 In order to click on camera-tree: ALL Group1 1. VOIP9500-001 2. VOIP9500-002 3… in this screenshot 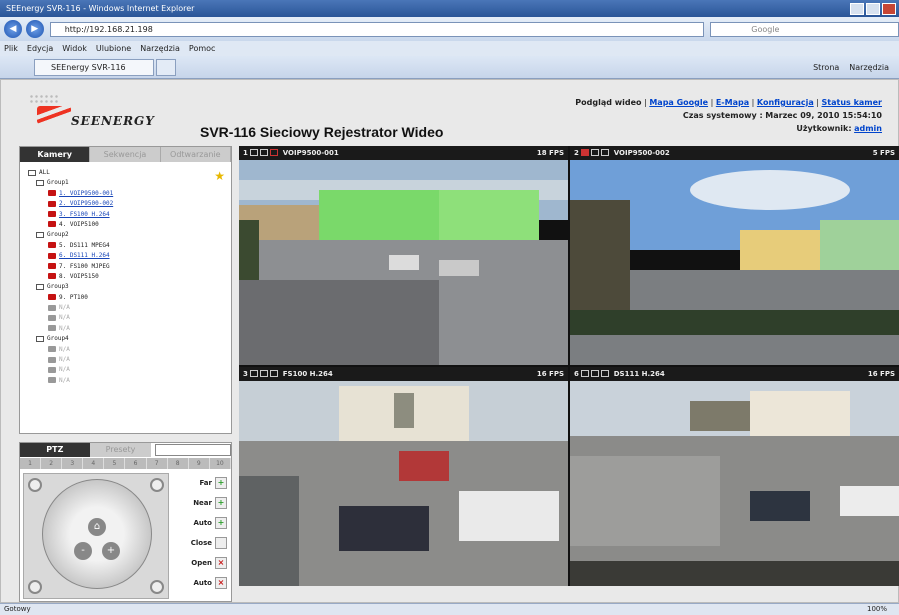, I will do `click(125, 274)`.